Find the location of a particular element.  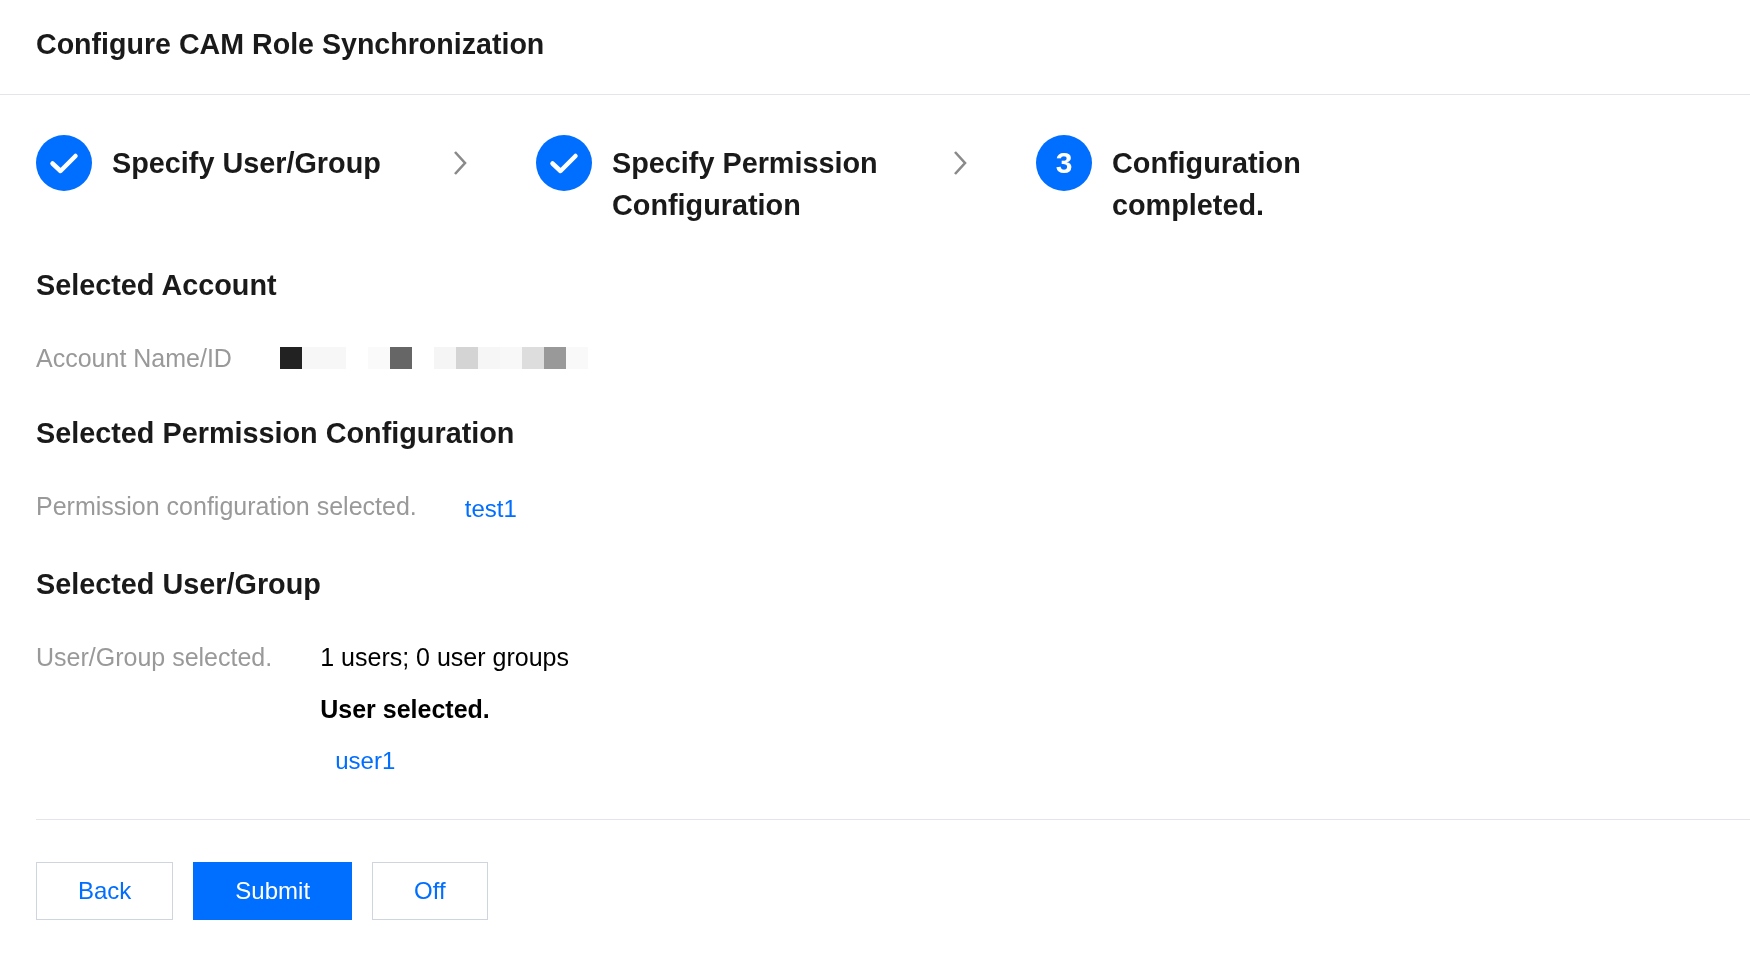

field-label: User/Group selected. is located at coordinates (154, 657).